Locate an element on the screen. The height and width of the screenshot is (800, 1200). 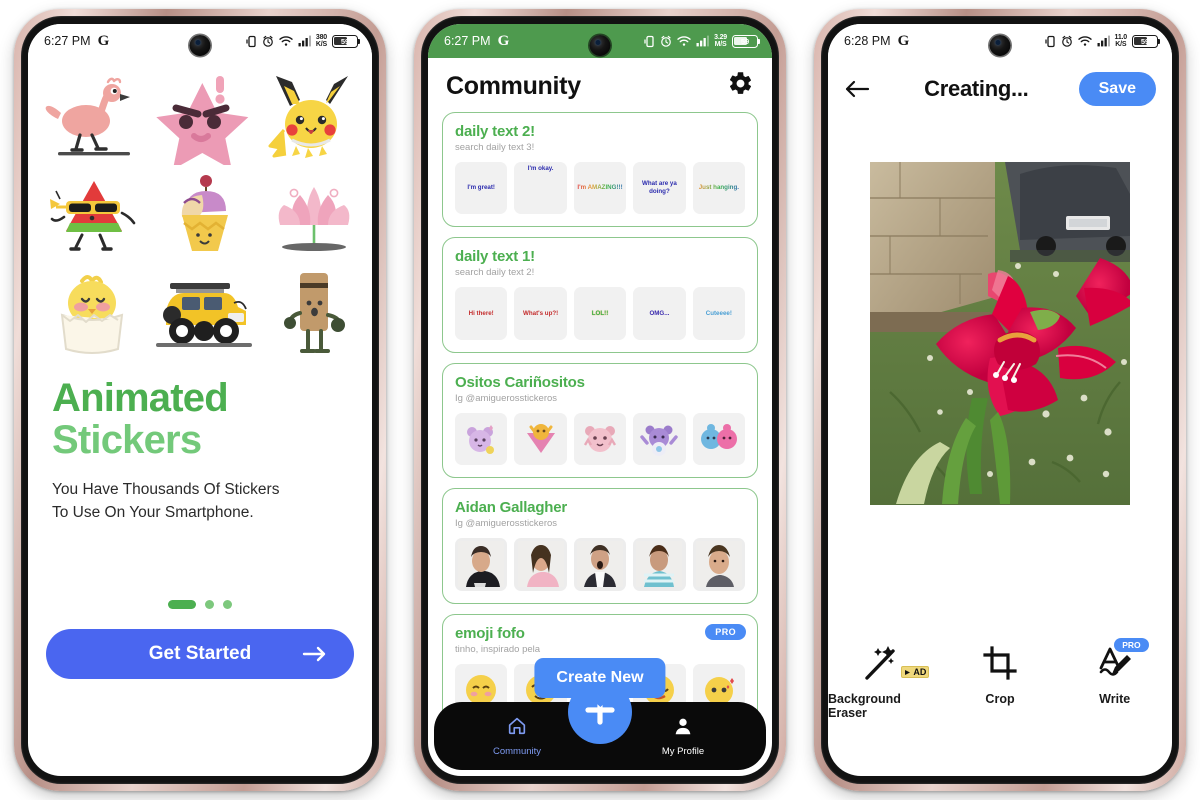
transparency-checkerboard is located at coordinates (1000, 333).